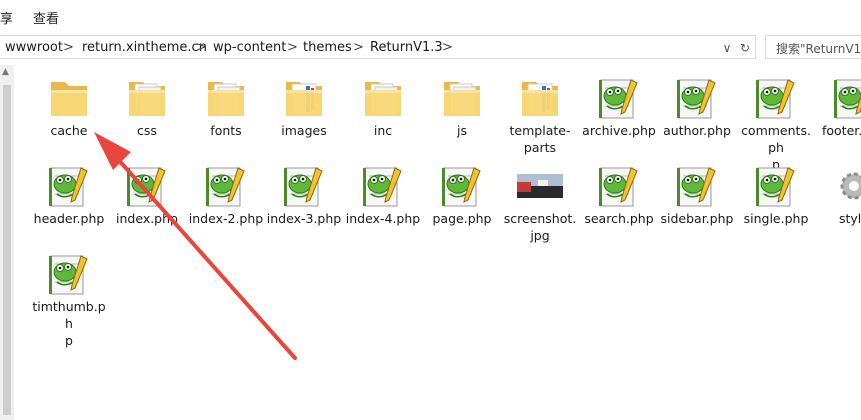 The height and width of the screenshot is (420, 861). What do you see at coordinates (776, 123) in the screenshot?
I see `file-item-comments-php: comments.ph p` at bounding box center [776, 123].